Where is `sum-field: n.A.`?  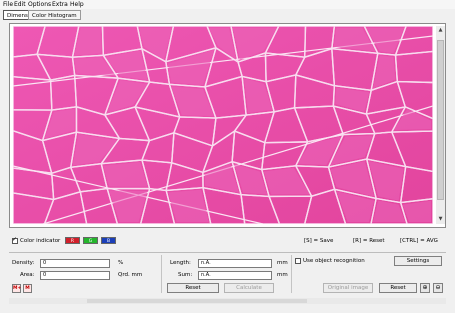
sum-field: n.A. is located at coordinates (235, 275).